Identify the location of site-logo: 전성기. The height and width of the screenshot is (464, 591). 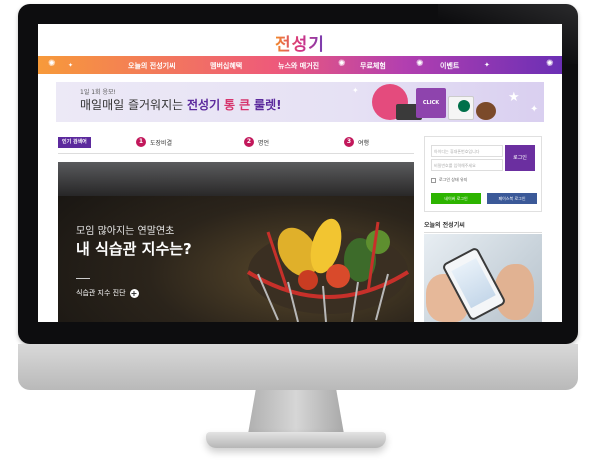
(300, 42).